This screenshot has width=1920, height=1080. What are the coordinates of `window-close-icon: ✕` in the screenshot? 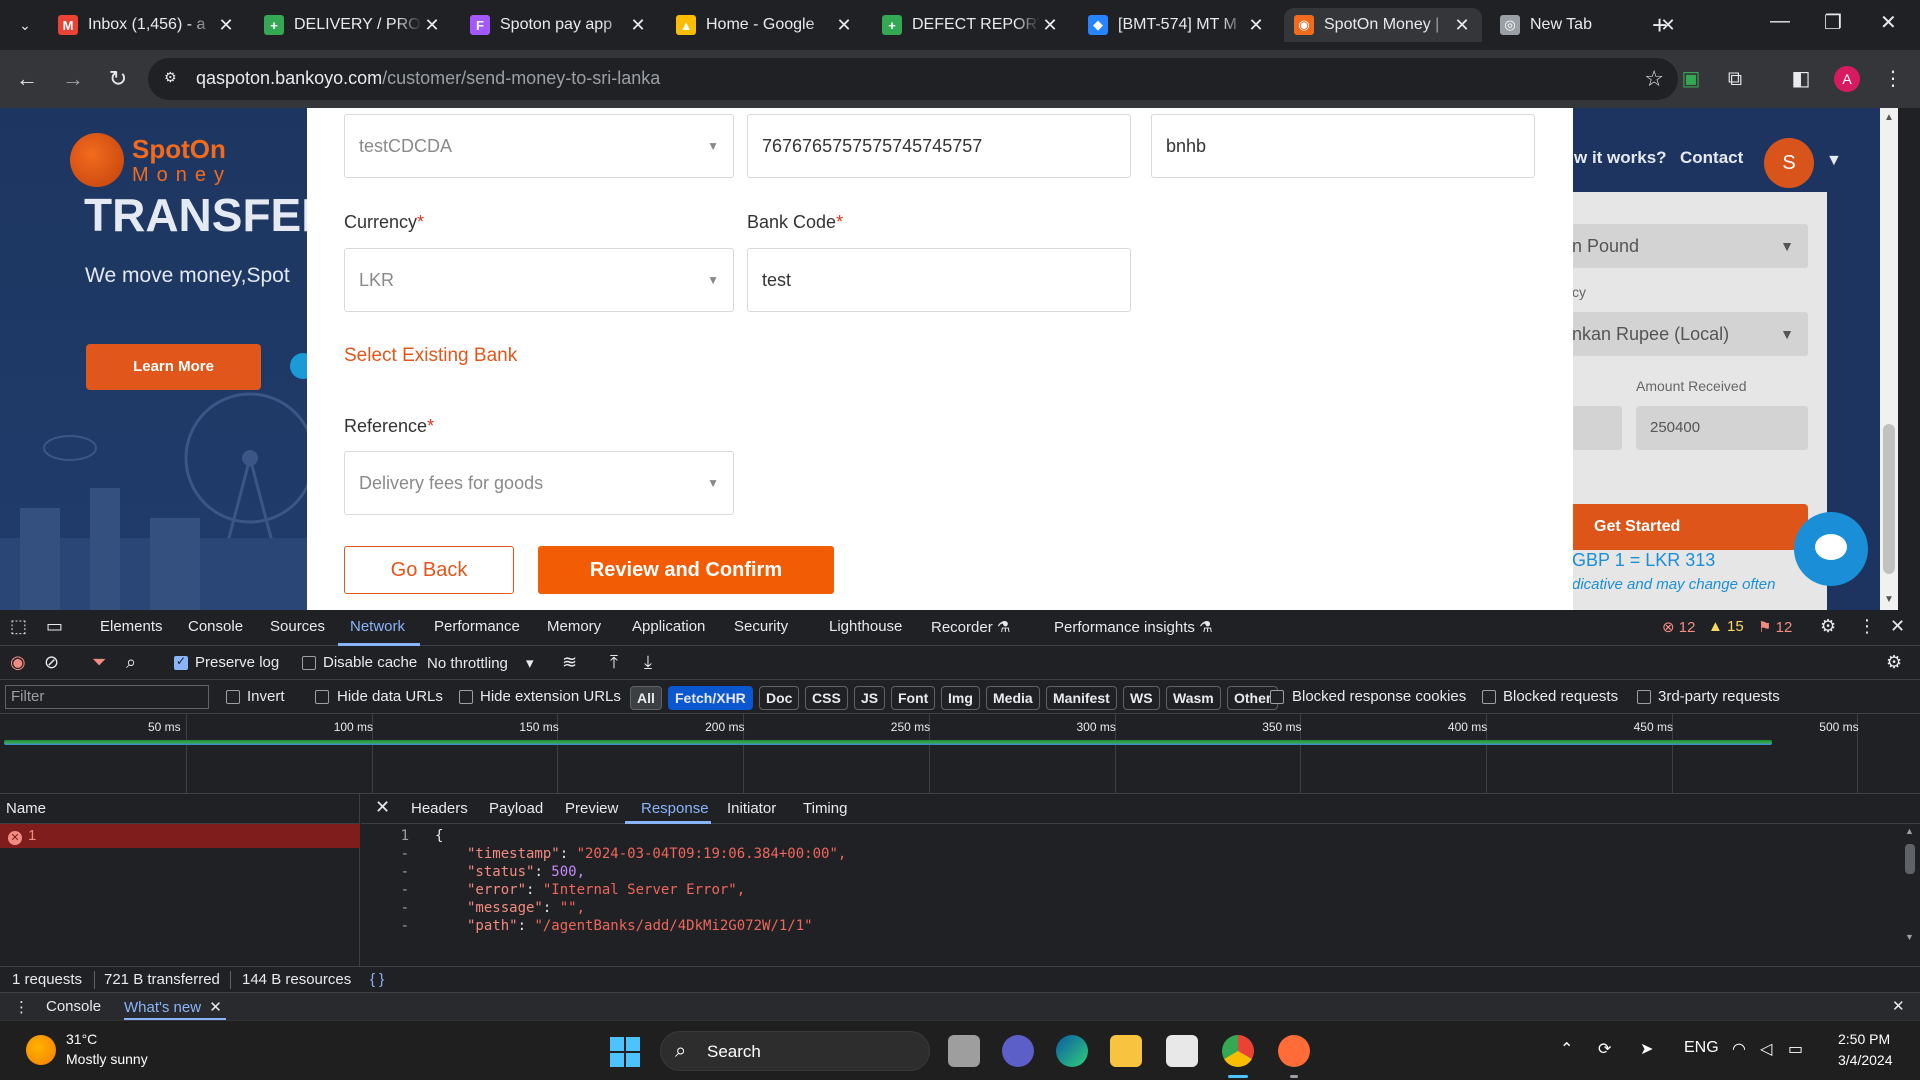 It's located at (1888, 22).